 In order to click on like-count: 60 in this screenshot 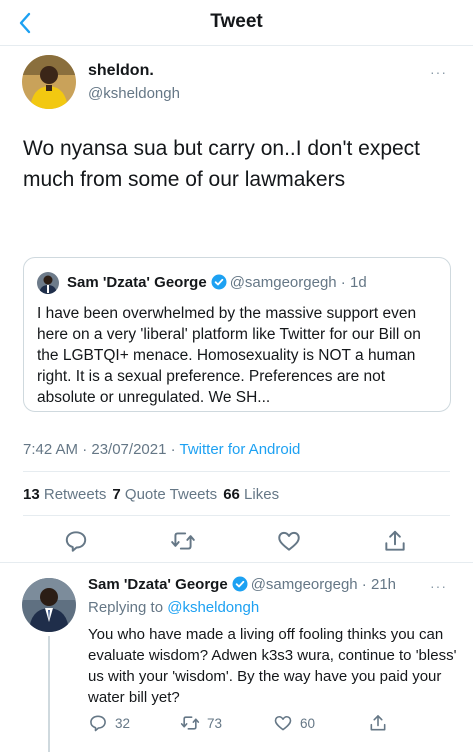, I will do `click(308, 723)`.